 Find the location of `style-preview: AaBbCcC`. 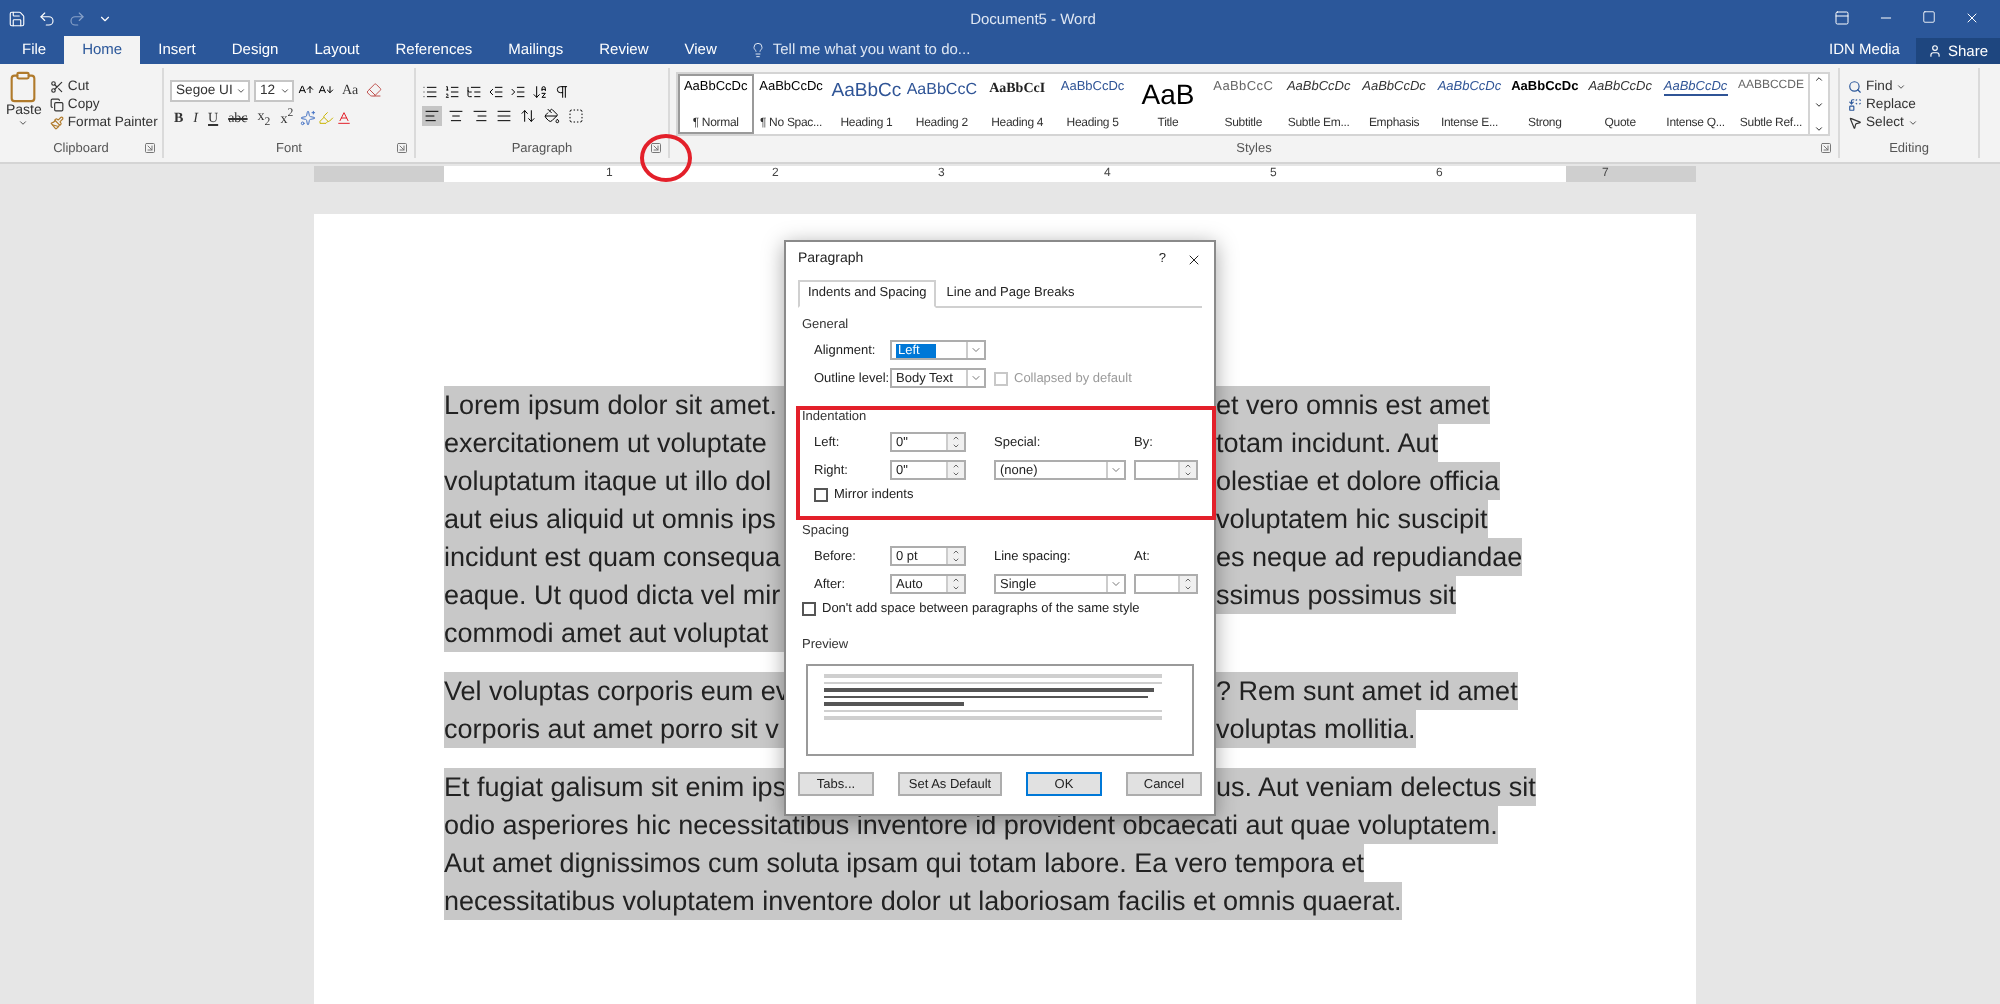

style-preview: AaBbCcC is located at coordinates (941, 89).